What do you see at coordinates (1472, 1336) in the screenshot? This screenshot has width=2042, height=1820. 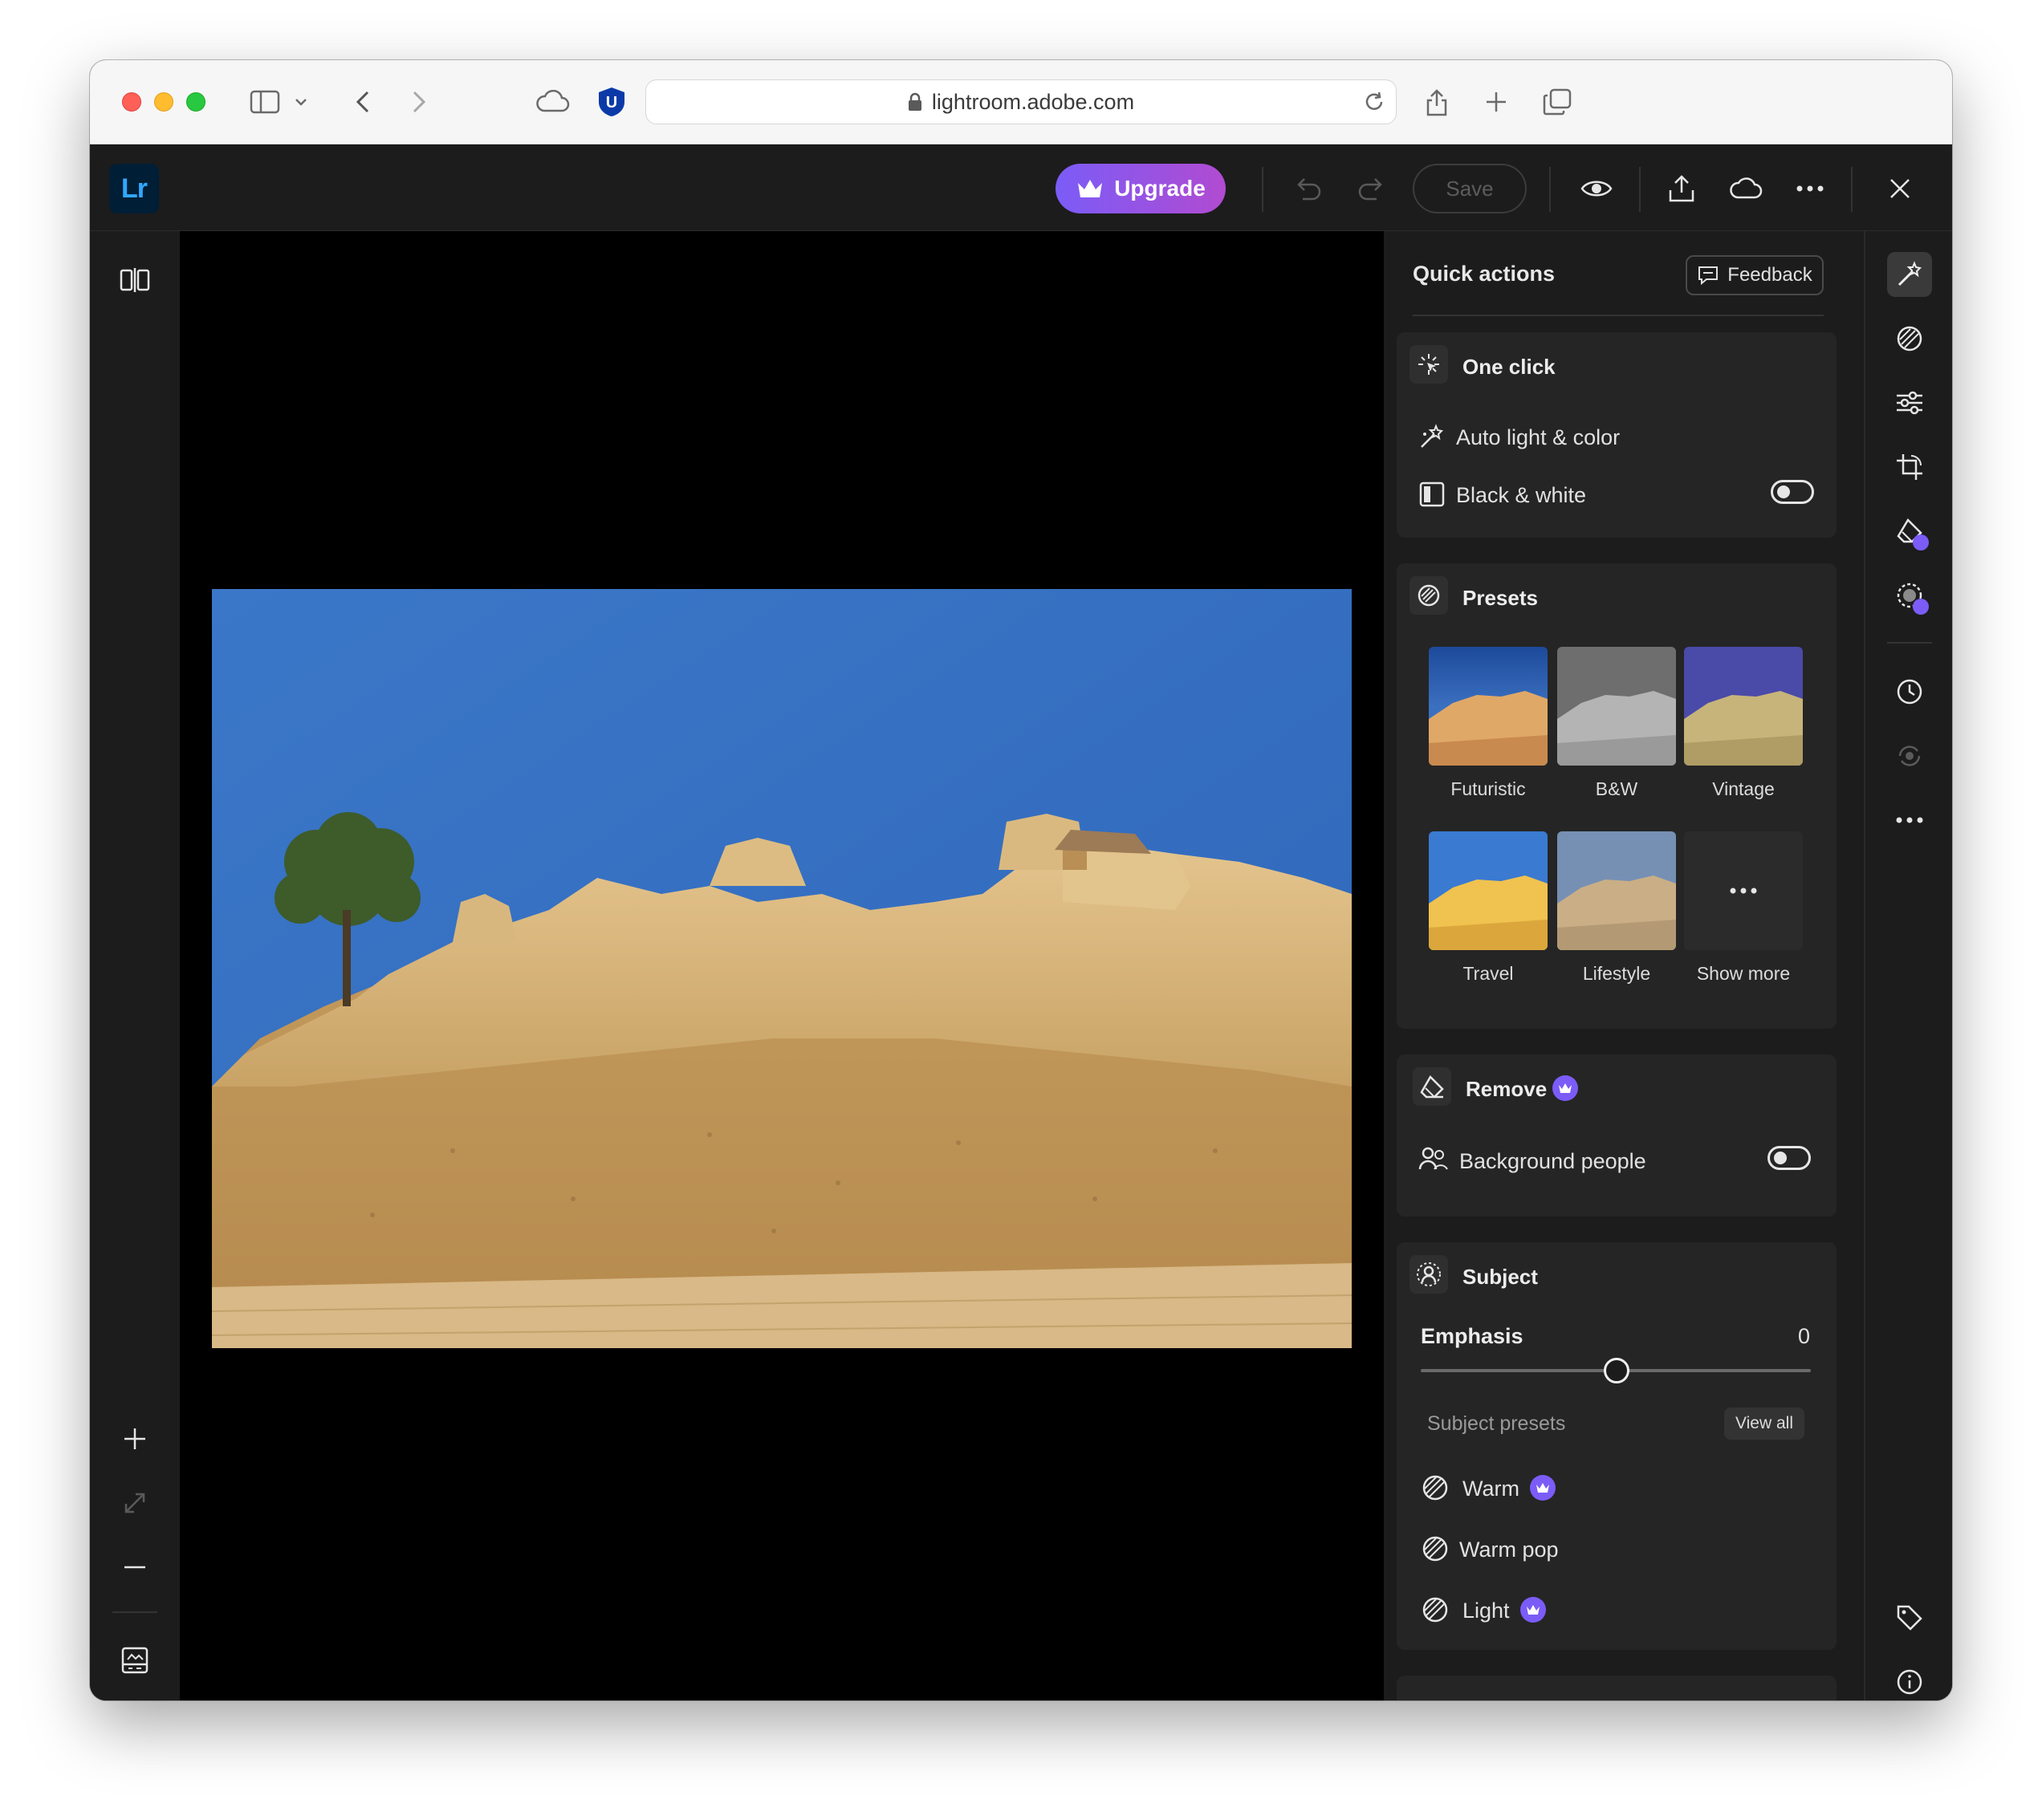 I see `emphasis-label: Emphasis` at bounding box center [1472, 1336].